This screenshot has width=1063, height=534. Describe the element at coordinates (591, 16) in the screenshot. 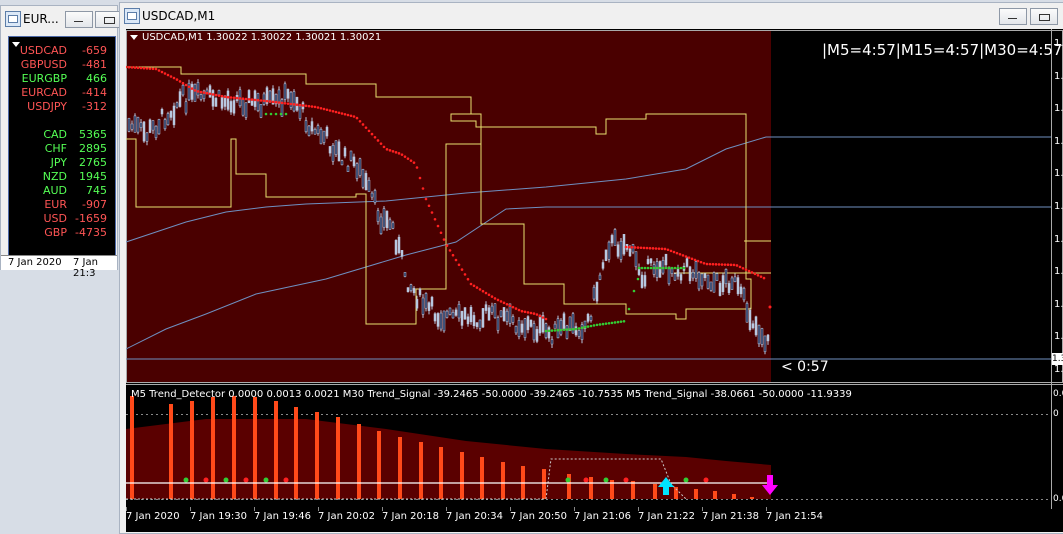

I see `chart-titlebar: USDCAD,M1` at that location.